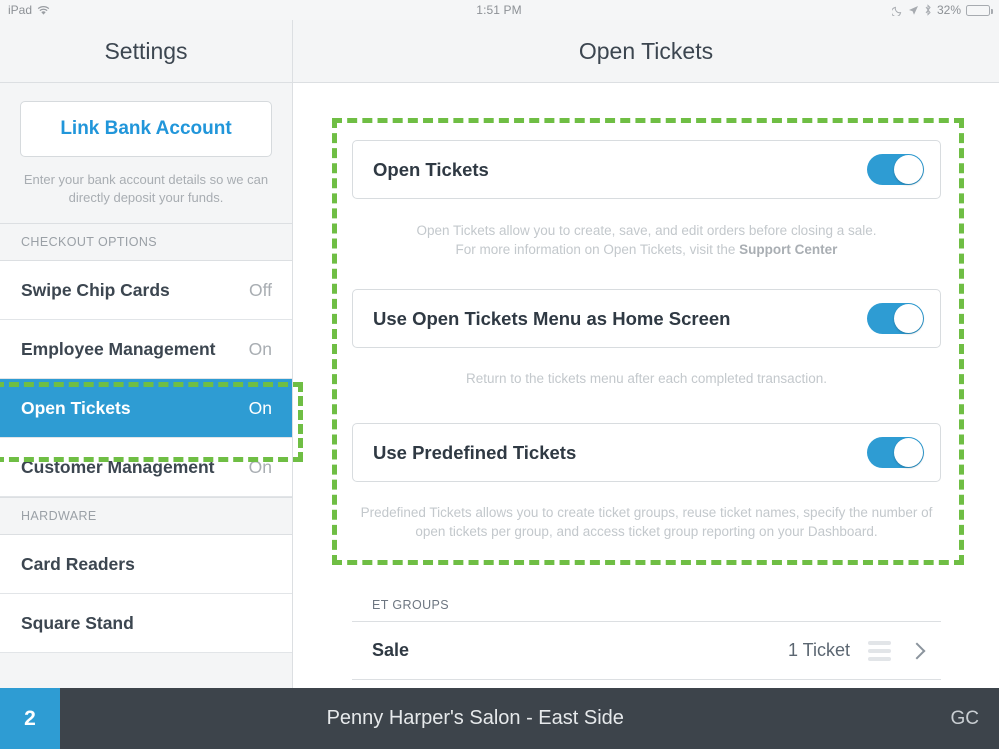 Image resolution: width=999 pixels, height=749 pixels. I want to click on sidebar-item-customer-management: Customer Management On, so click(146, 467).